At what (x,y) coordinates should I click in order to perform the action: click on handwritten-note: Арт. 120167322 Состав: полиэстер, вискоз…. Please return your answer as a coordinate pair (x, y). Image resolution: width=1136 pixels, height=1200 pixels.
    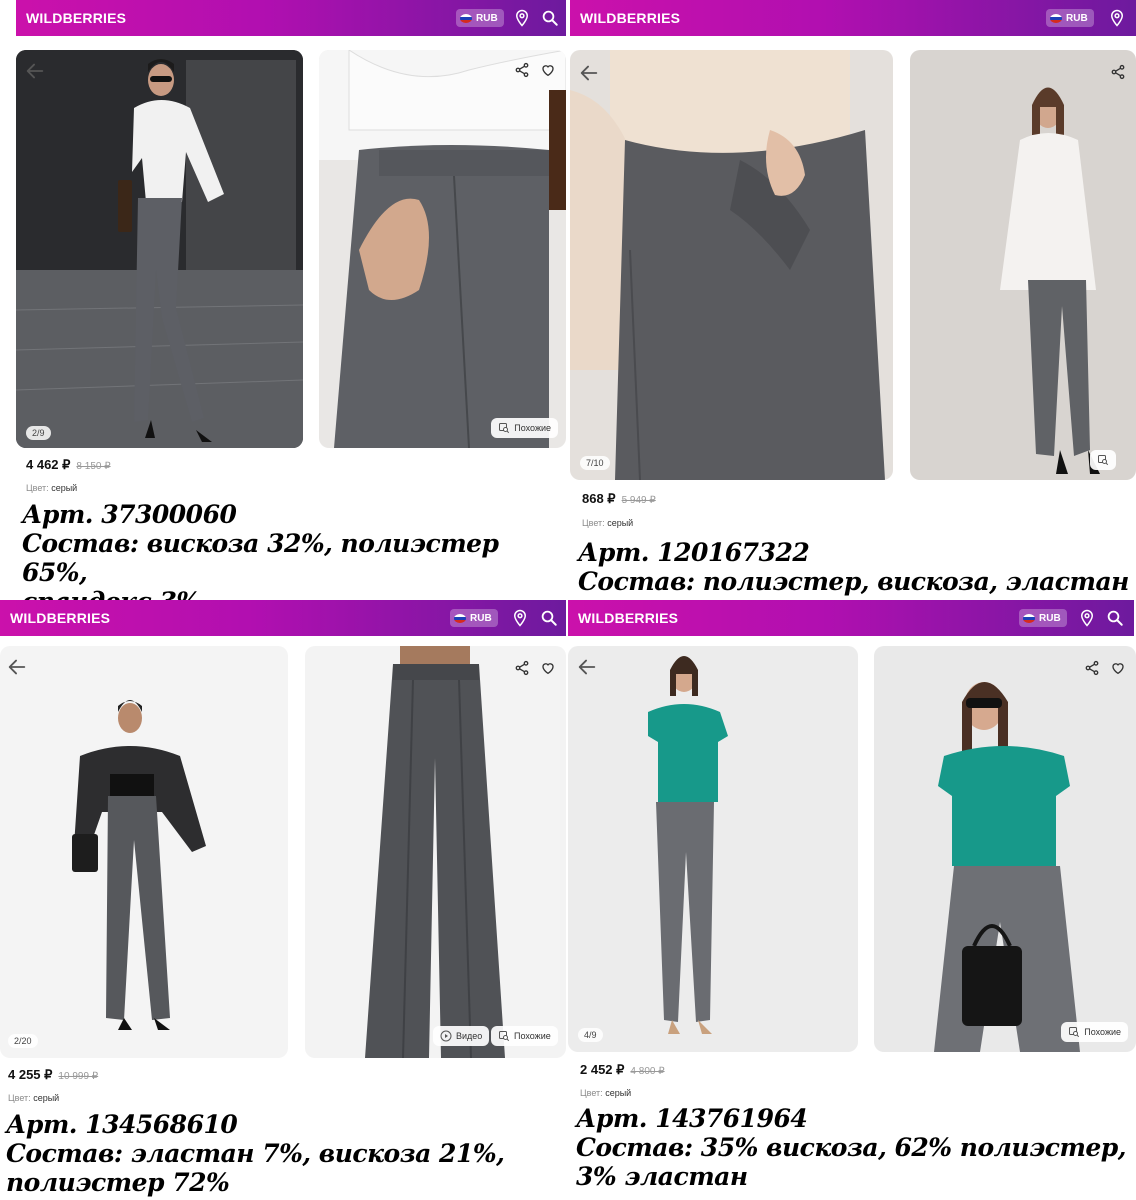
    Looking at the image, I should click on (856, 567).